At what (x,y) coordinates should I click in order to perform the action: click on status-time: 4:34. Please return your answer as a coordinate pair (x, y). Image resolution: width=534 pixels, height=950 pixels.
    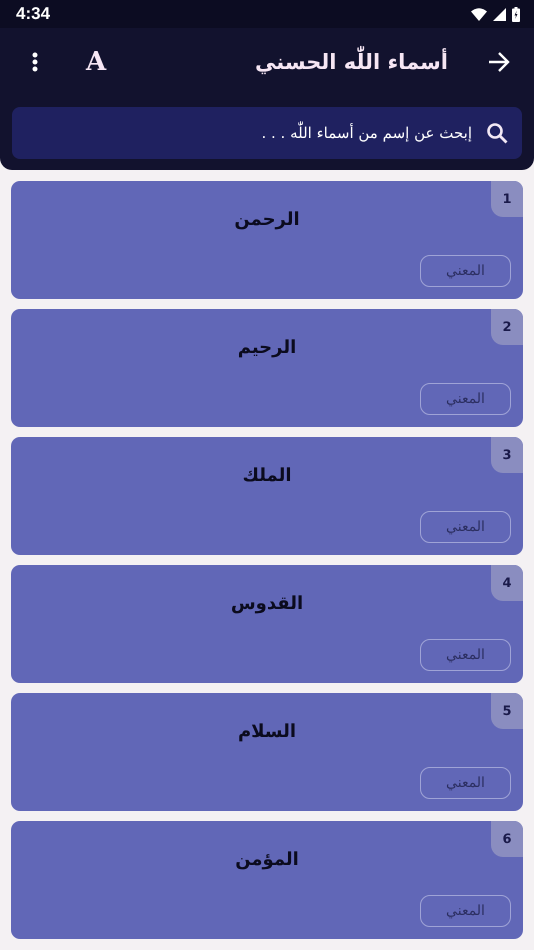
    Looking at the image, I should click on (33, 14).